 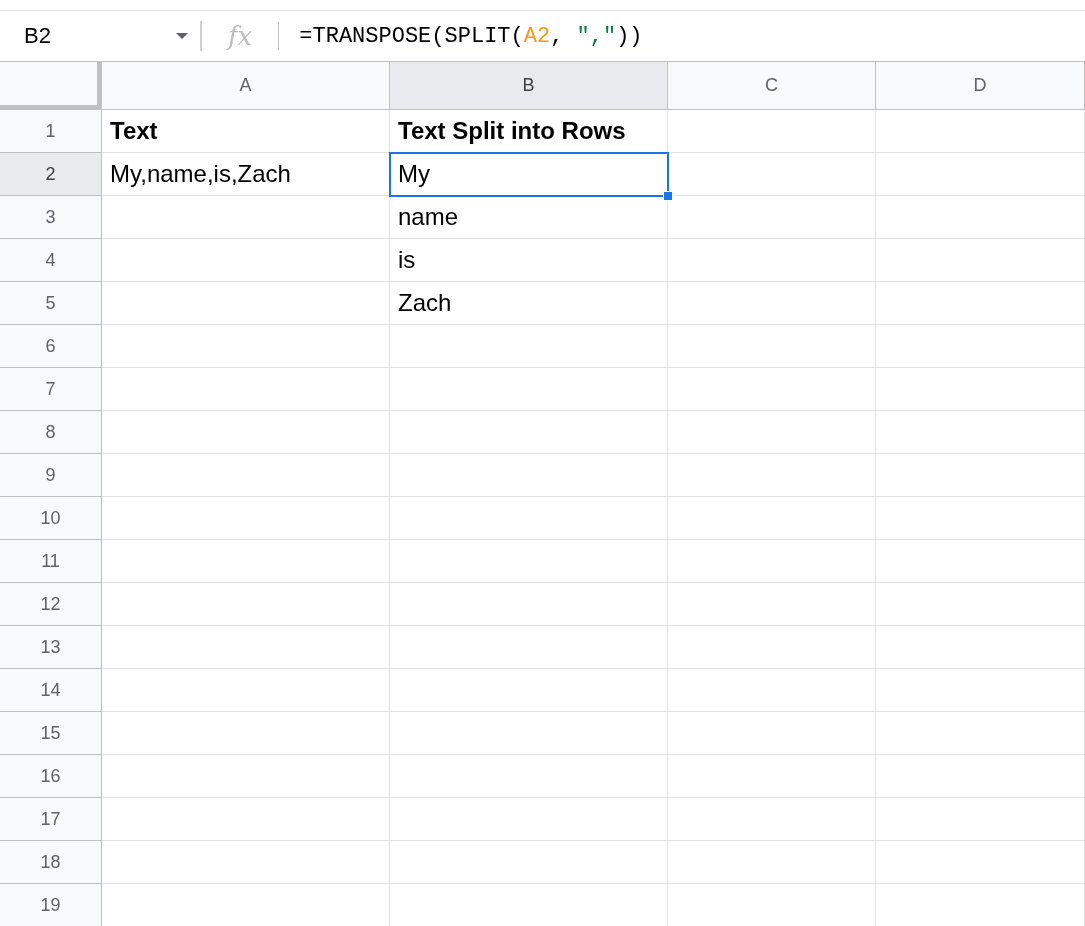 I want to click on select-all-corner, so click(x=51, y=86).